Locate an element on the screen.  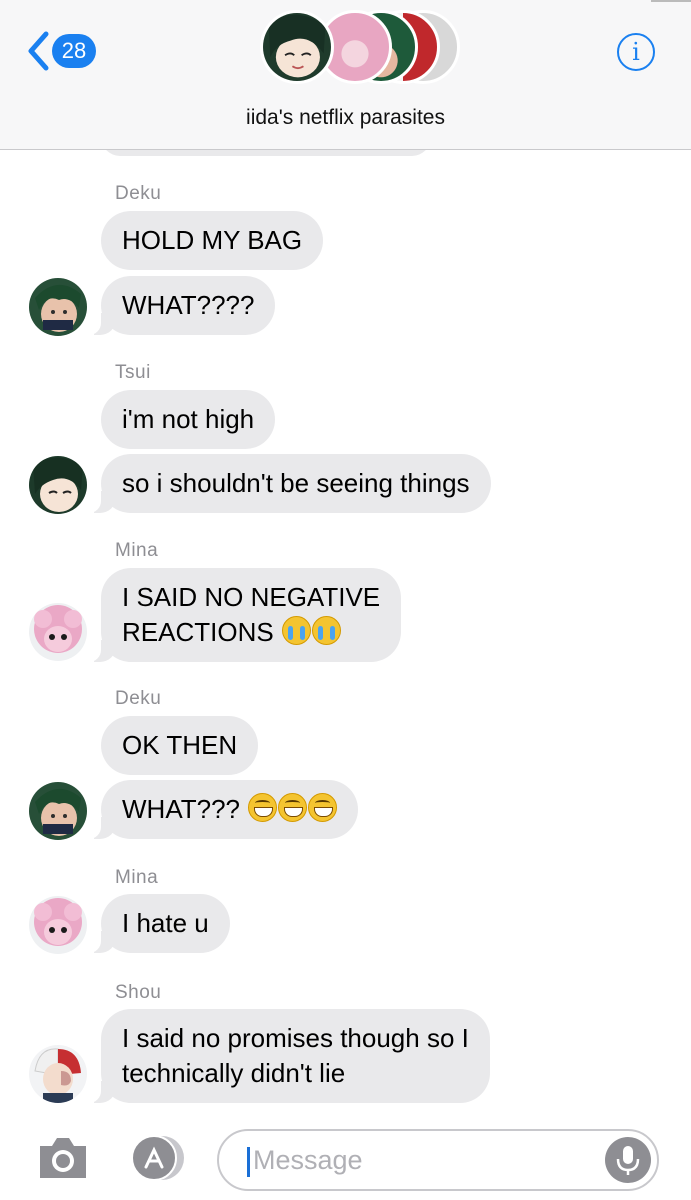
shou-face-icon is located at coordinates (58, 1074).